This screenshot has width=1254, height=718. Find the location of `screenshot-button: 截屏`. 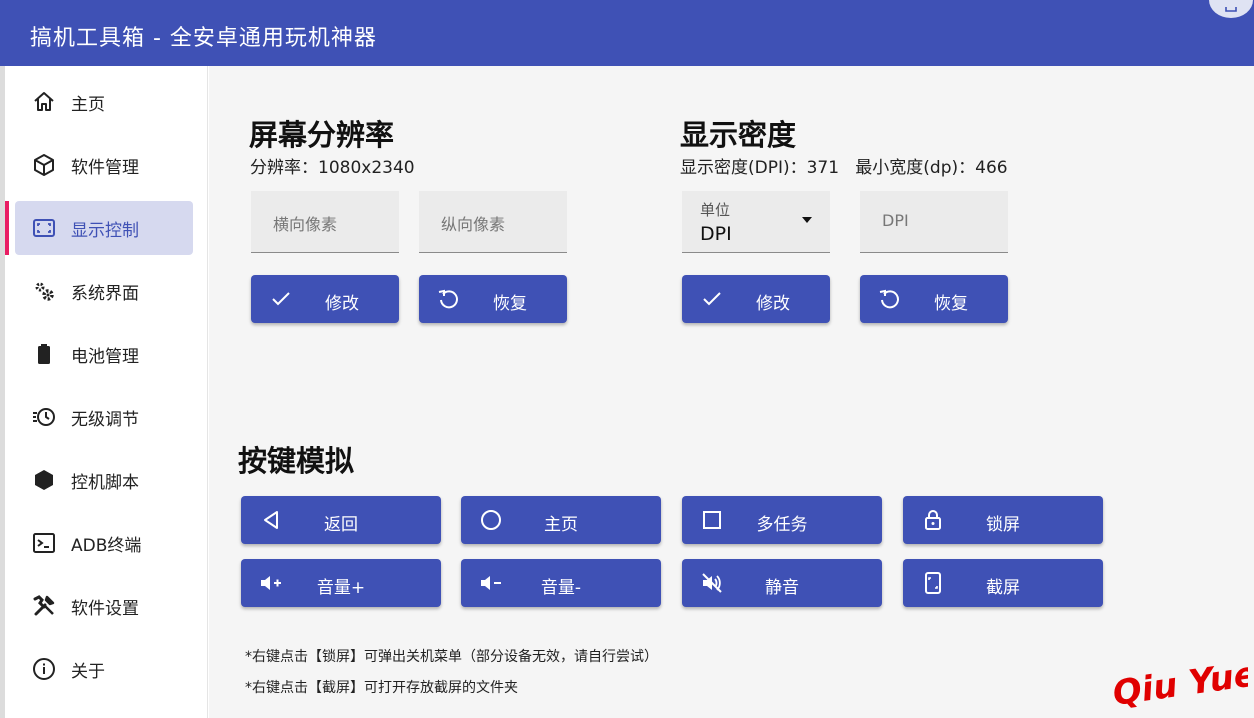

screenshot-button: 截屏 is located at coordinates (1003, 583).